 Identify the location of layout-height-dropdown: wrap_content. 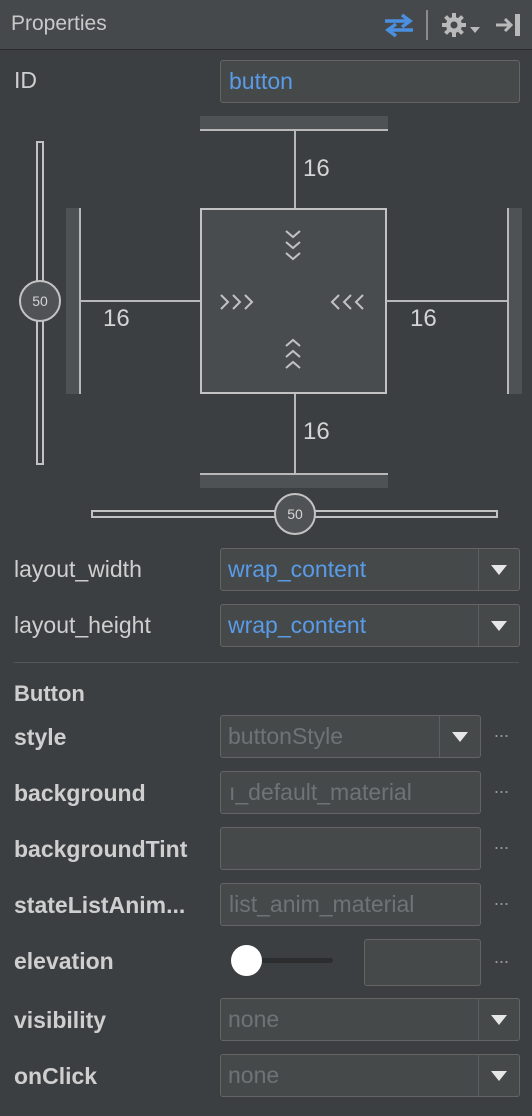
(370, 625).